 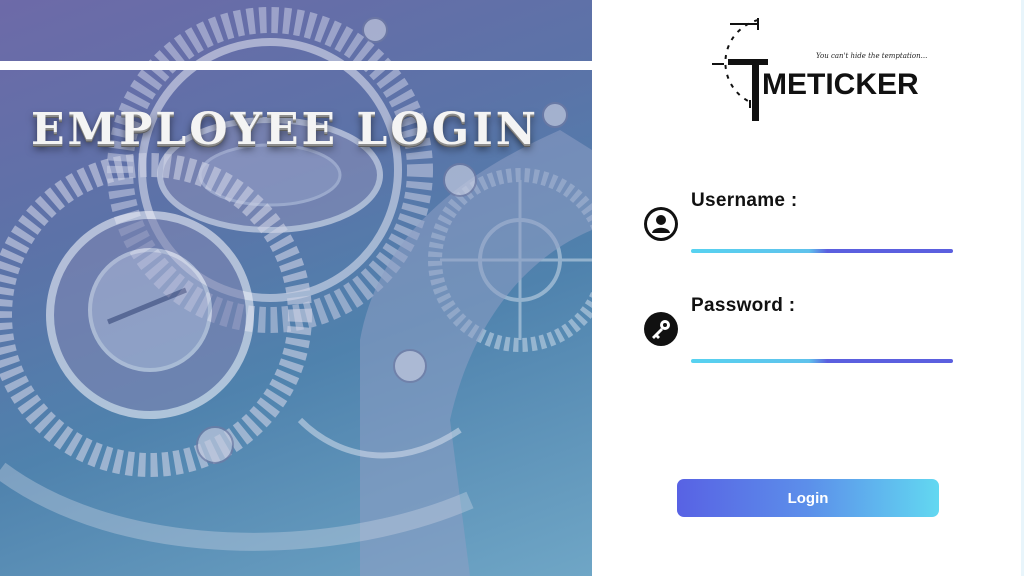 What do you see at coordinates (296, 65) in the screenshot?
I see `hero-divider-strip` at bounding box center [296, 65].